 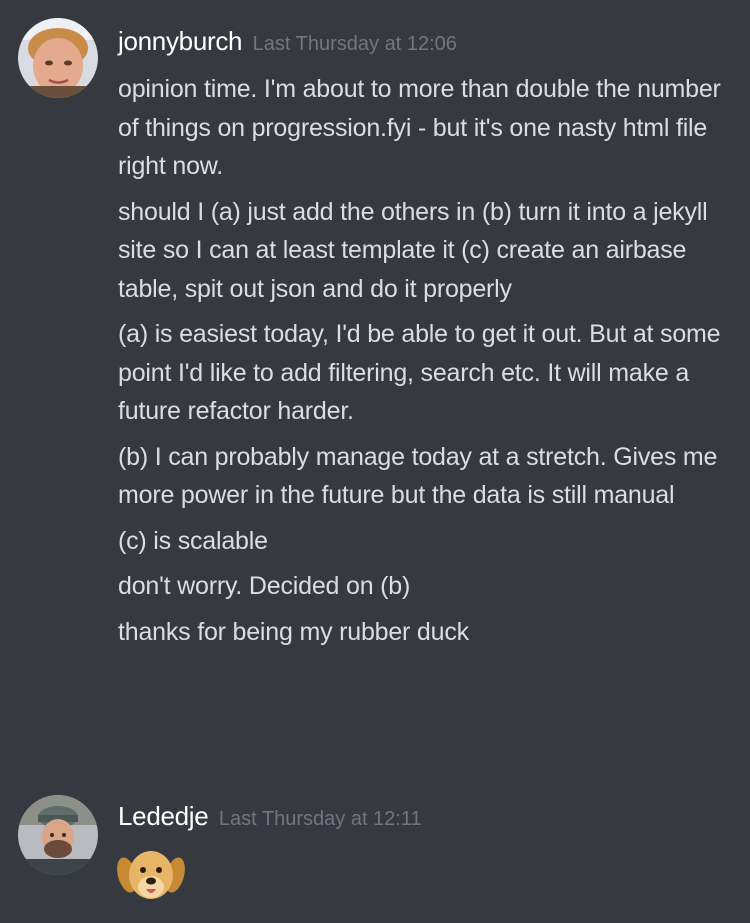 What do you see at coordinates (151, 876) in the screenshot?
I see `dog-face-emoji` at bounding box center [151, 876].